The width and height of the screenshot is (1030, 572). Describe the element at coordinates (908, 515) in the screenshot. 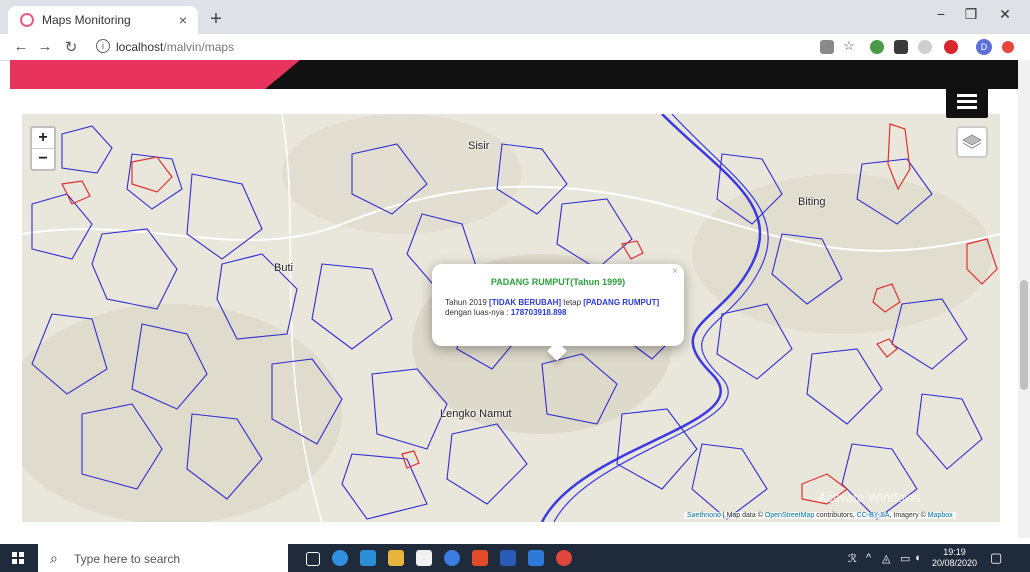

I see `attribution-text: , Imagery ©` at that location.